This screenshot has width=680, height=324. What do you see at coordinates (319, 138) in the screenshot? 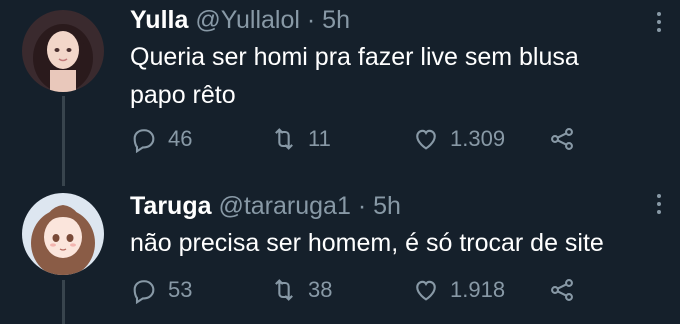
I see `retweet-count: 11` at bounding box center [319, 138].